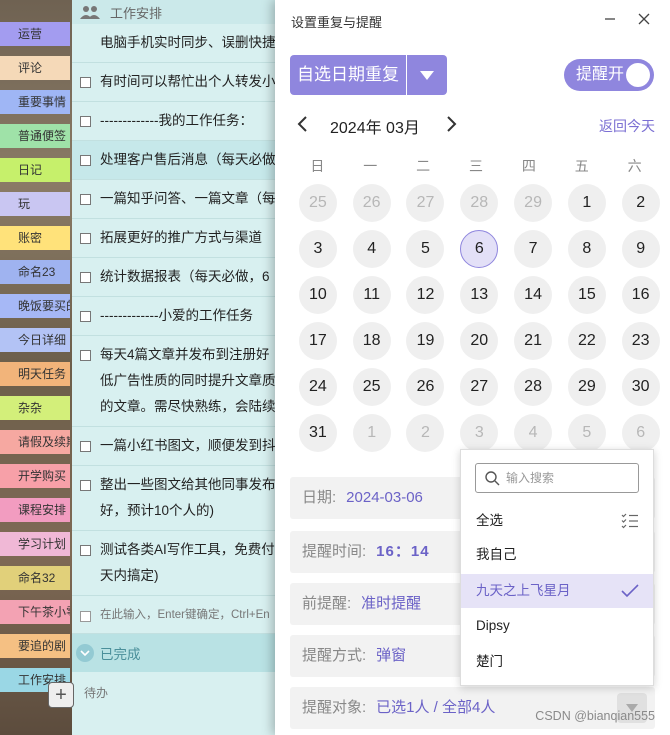 This screenshot has height=735, width=670. I want to click on back-to-today-link: 返回今天, so click(627, 126).